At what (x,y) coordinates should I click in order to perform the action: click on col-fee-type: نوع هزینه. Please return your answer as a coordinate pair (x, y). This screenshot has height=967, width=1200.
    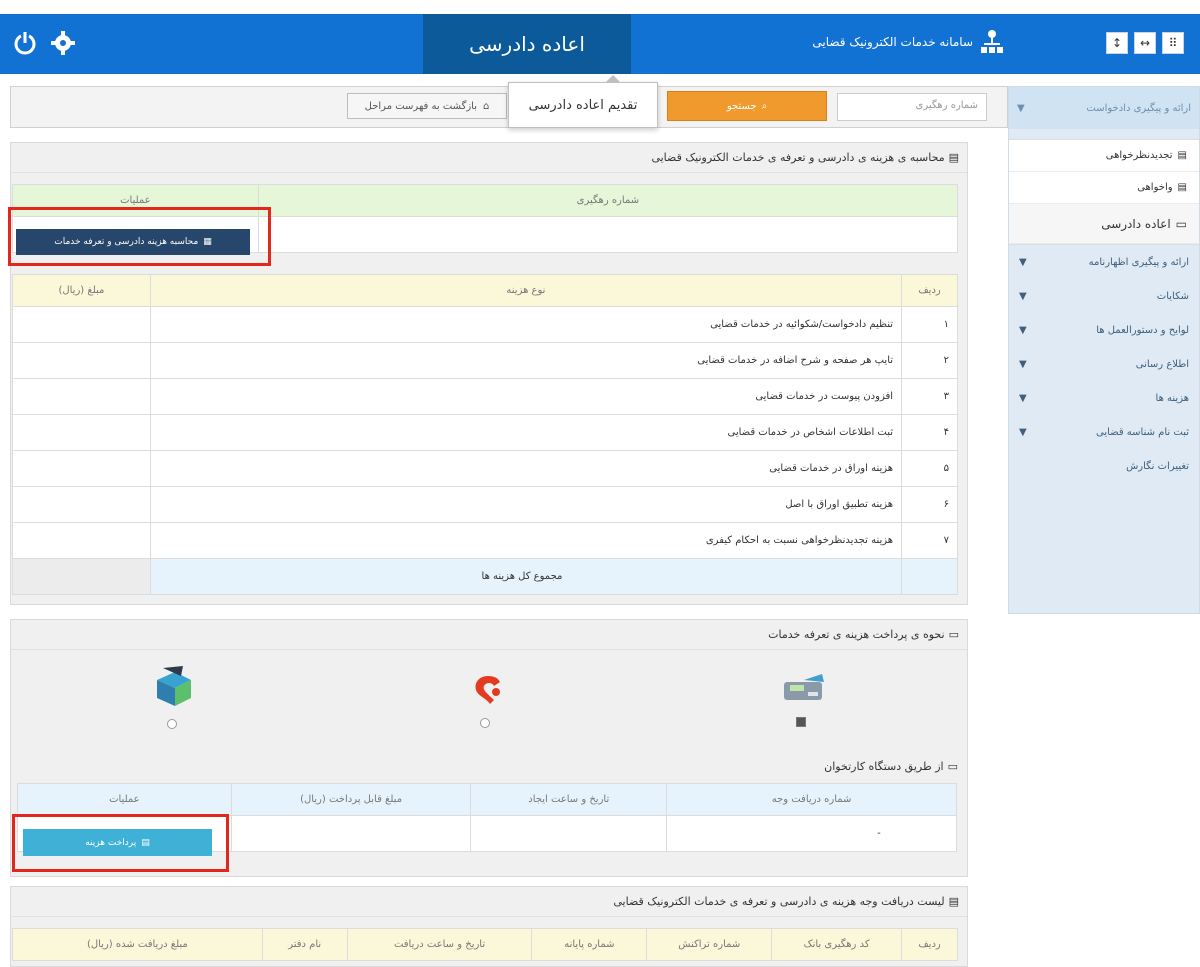
    Looking at the image, I should click on (526, 290).